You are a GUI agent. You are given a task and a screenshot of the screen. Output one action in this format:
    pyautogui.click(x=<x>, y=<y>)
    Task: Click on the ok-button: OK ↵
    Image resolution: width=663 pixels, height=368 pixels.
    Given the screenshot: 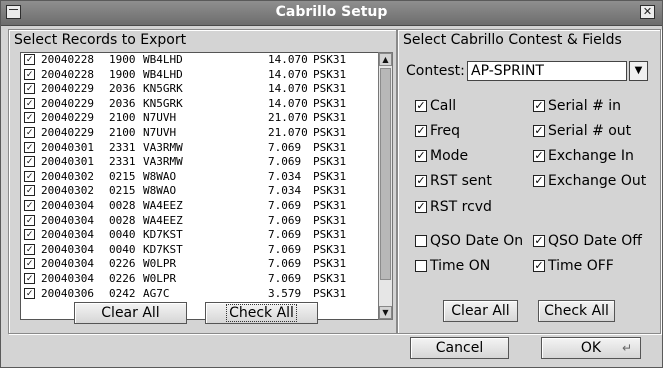 What is the action you would take?
    pyautogui.click(x=591, y=348)
    